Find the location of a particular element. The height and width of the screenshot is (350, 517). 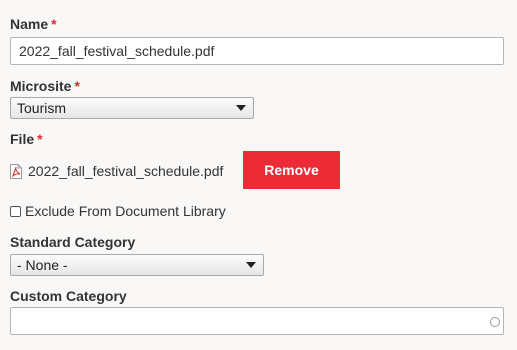

exclude-from-library-row: Exclude From Document Library is located at coordinates (118, 211).